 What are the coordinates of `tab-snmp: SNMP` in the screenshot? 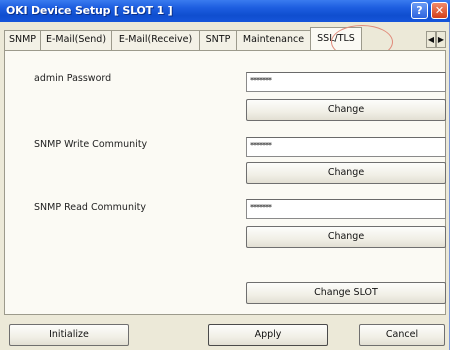 It's located at (22, 40).